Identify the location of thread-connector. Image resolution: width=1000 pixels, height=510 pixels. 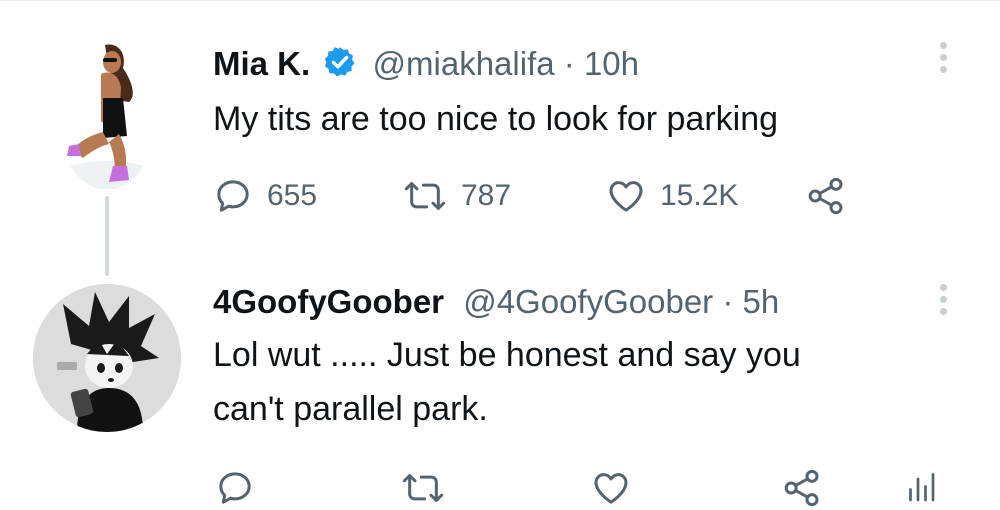
(107, 236).